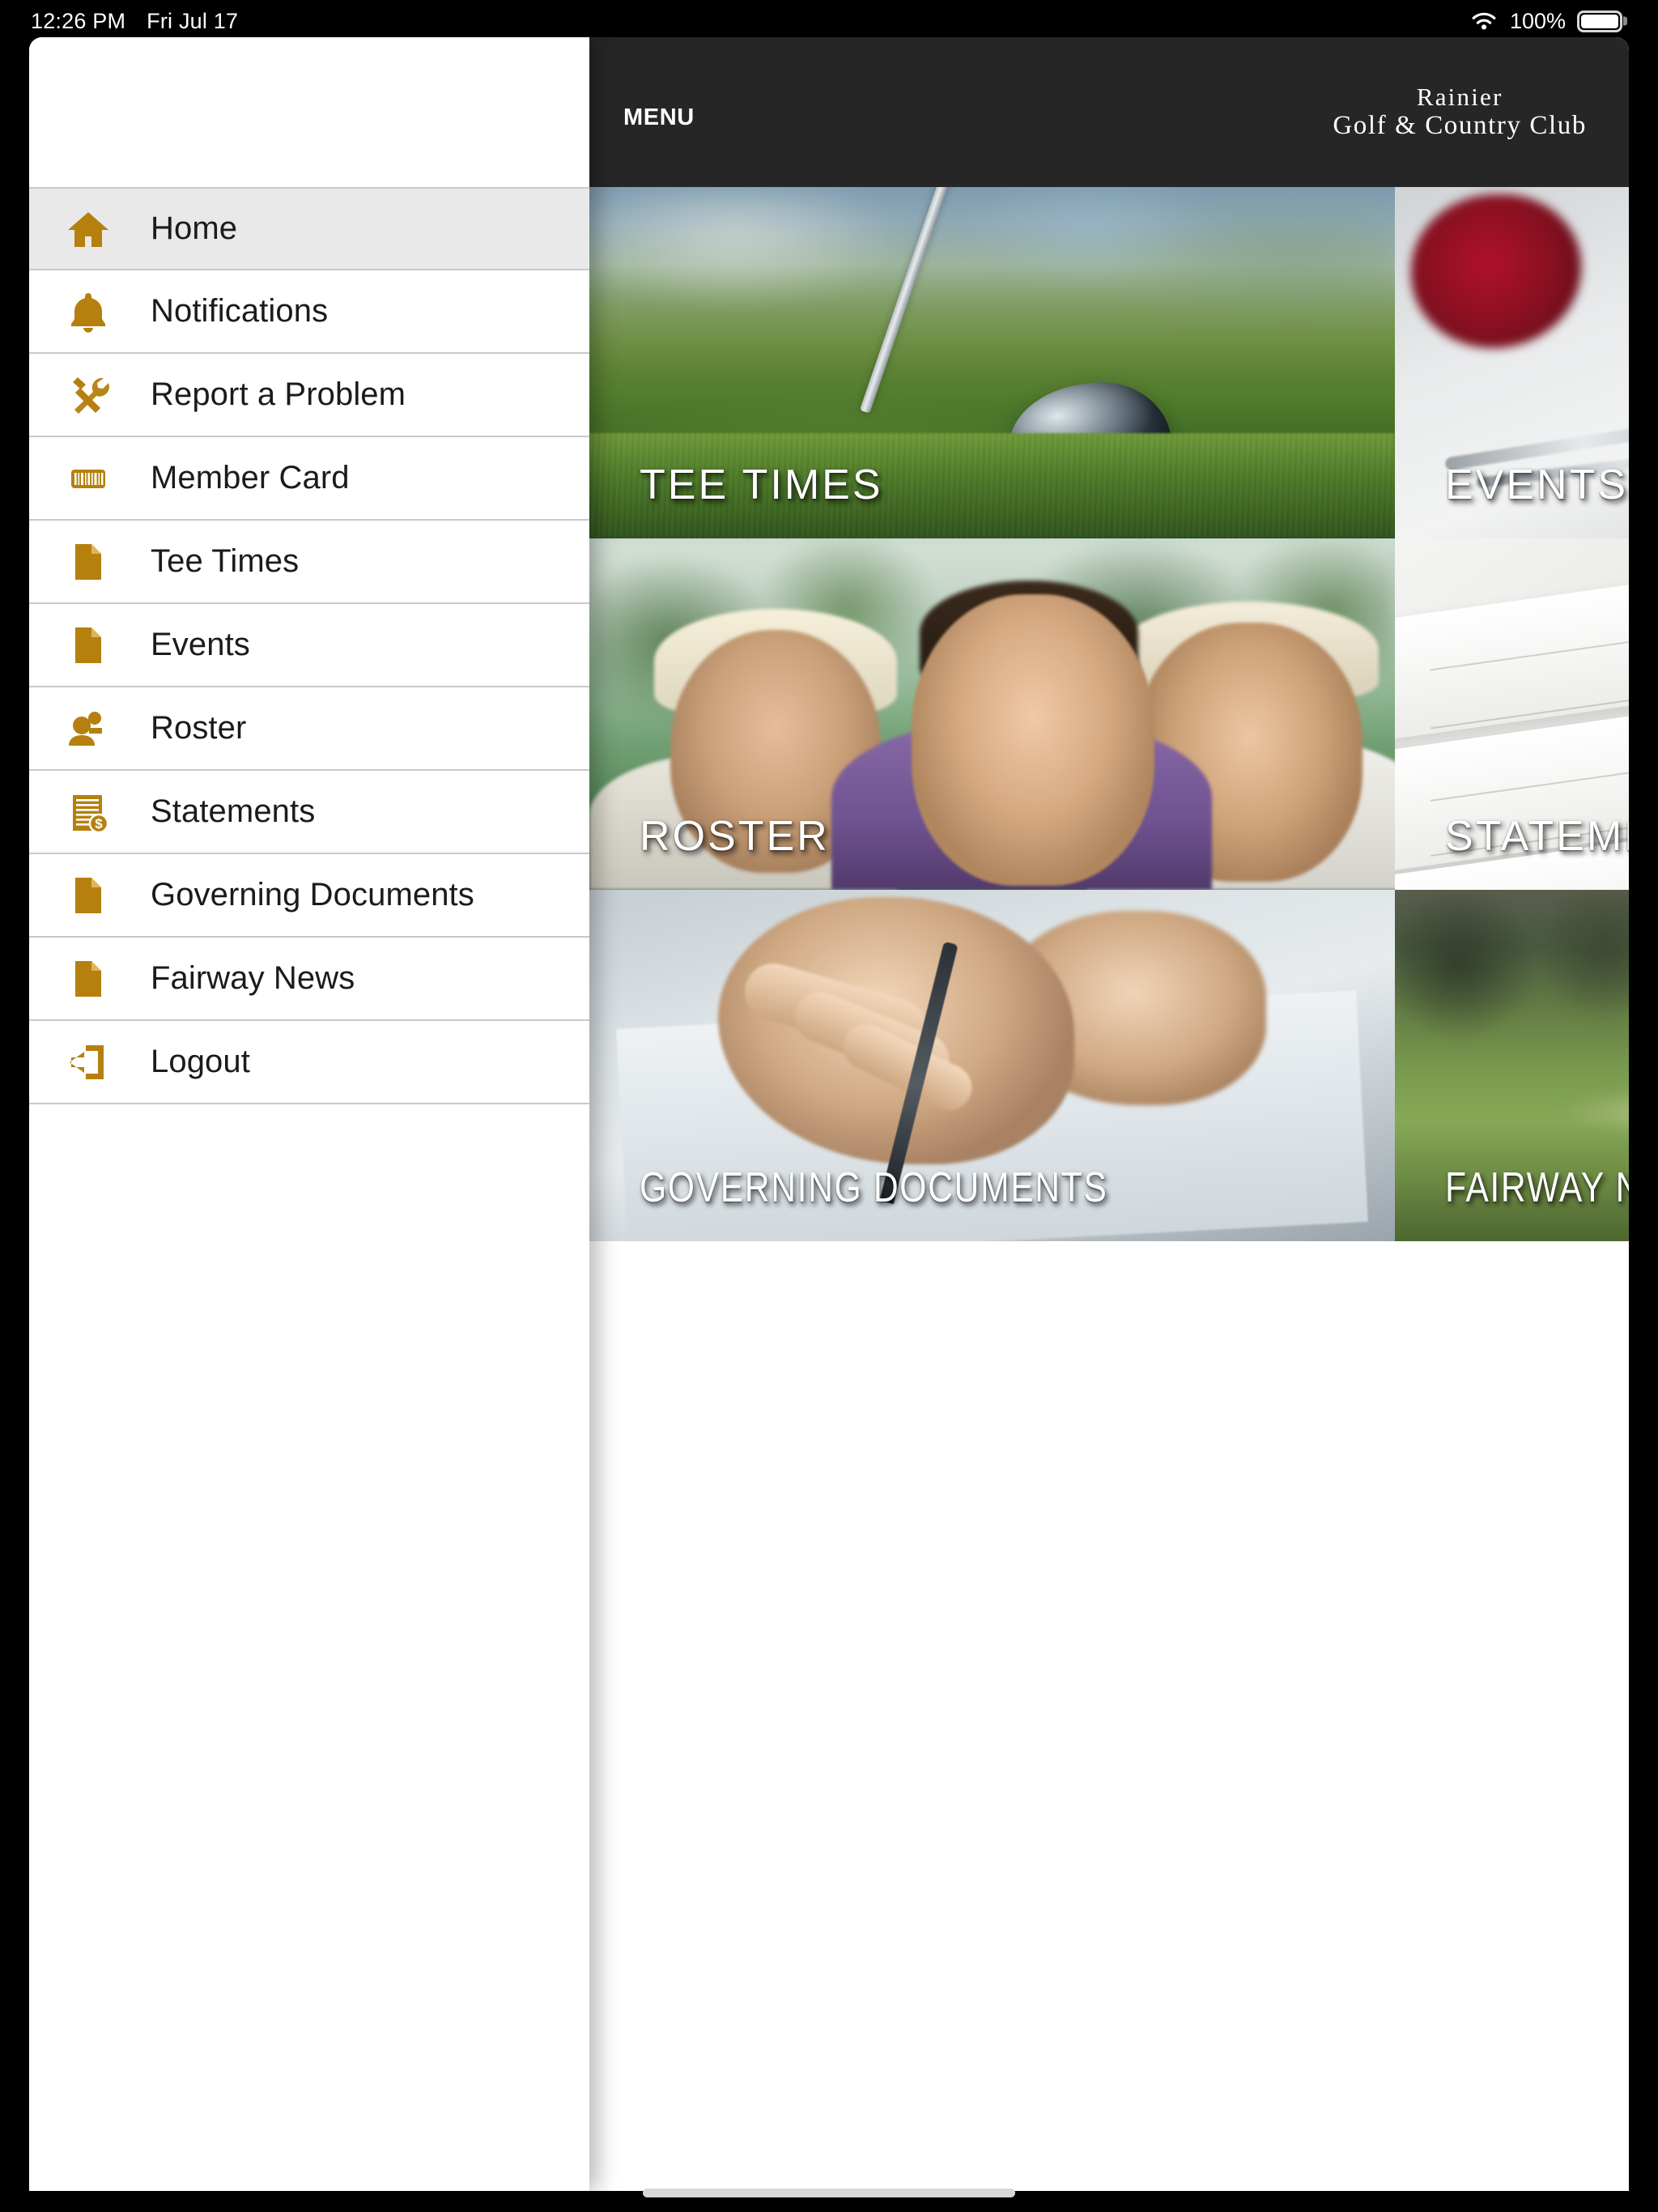 The width and height of the screenshot is (1658, 2212). I want to click on sidebar-item-governing-documents: Governing Documents, so click(309, 896).